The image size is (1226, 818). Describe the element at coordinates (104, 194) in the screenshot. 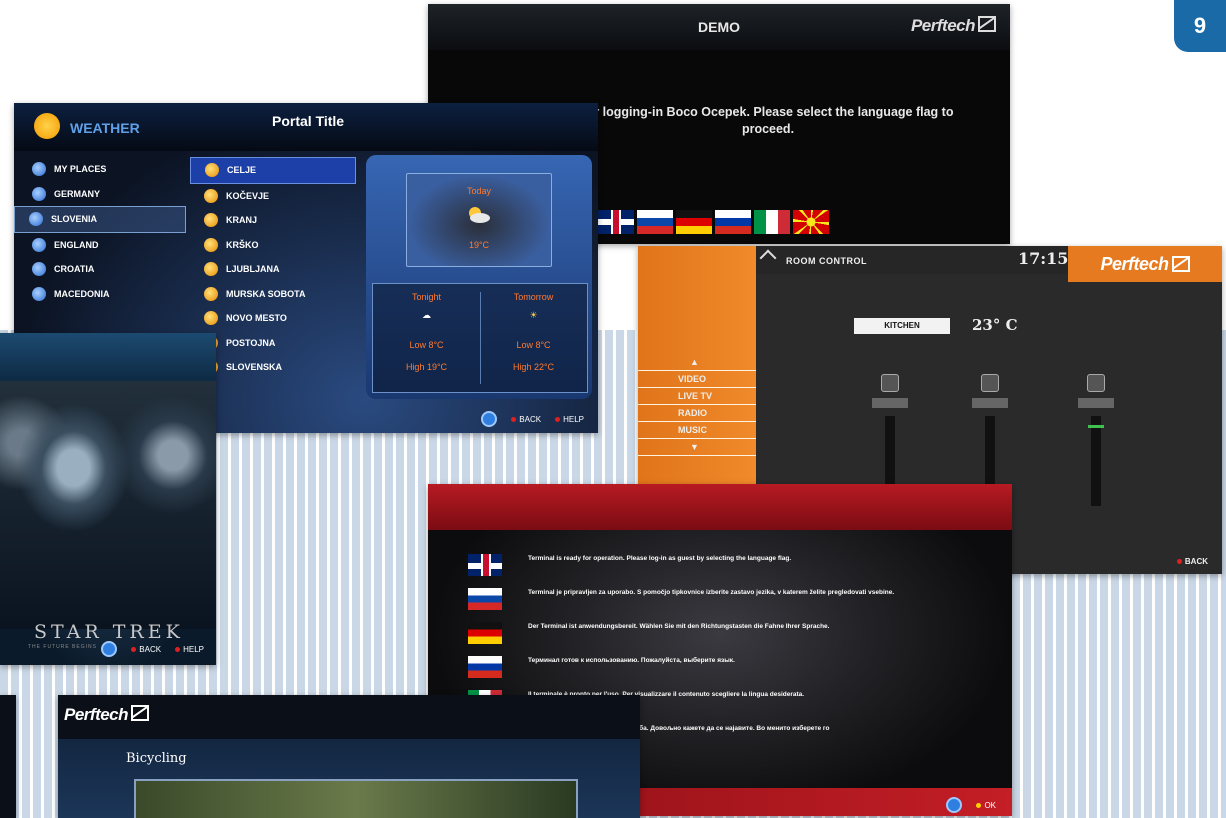

I see `region-item: GERMANY` at that location.